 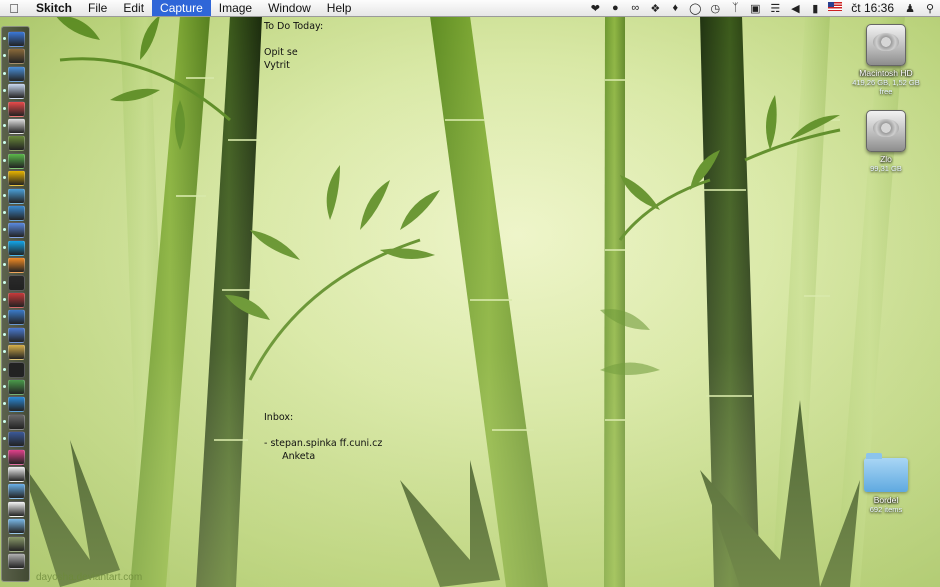 What do you see at coordinates (54, 8) in the screenshot?
I see `app-menu: Skitch` at bounding box center [54, 8].